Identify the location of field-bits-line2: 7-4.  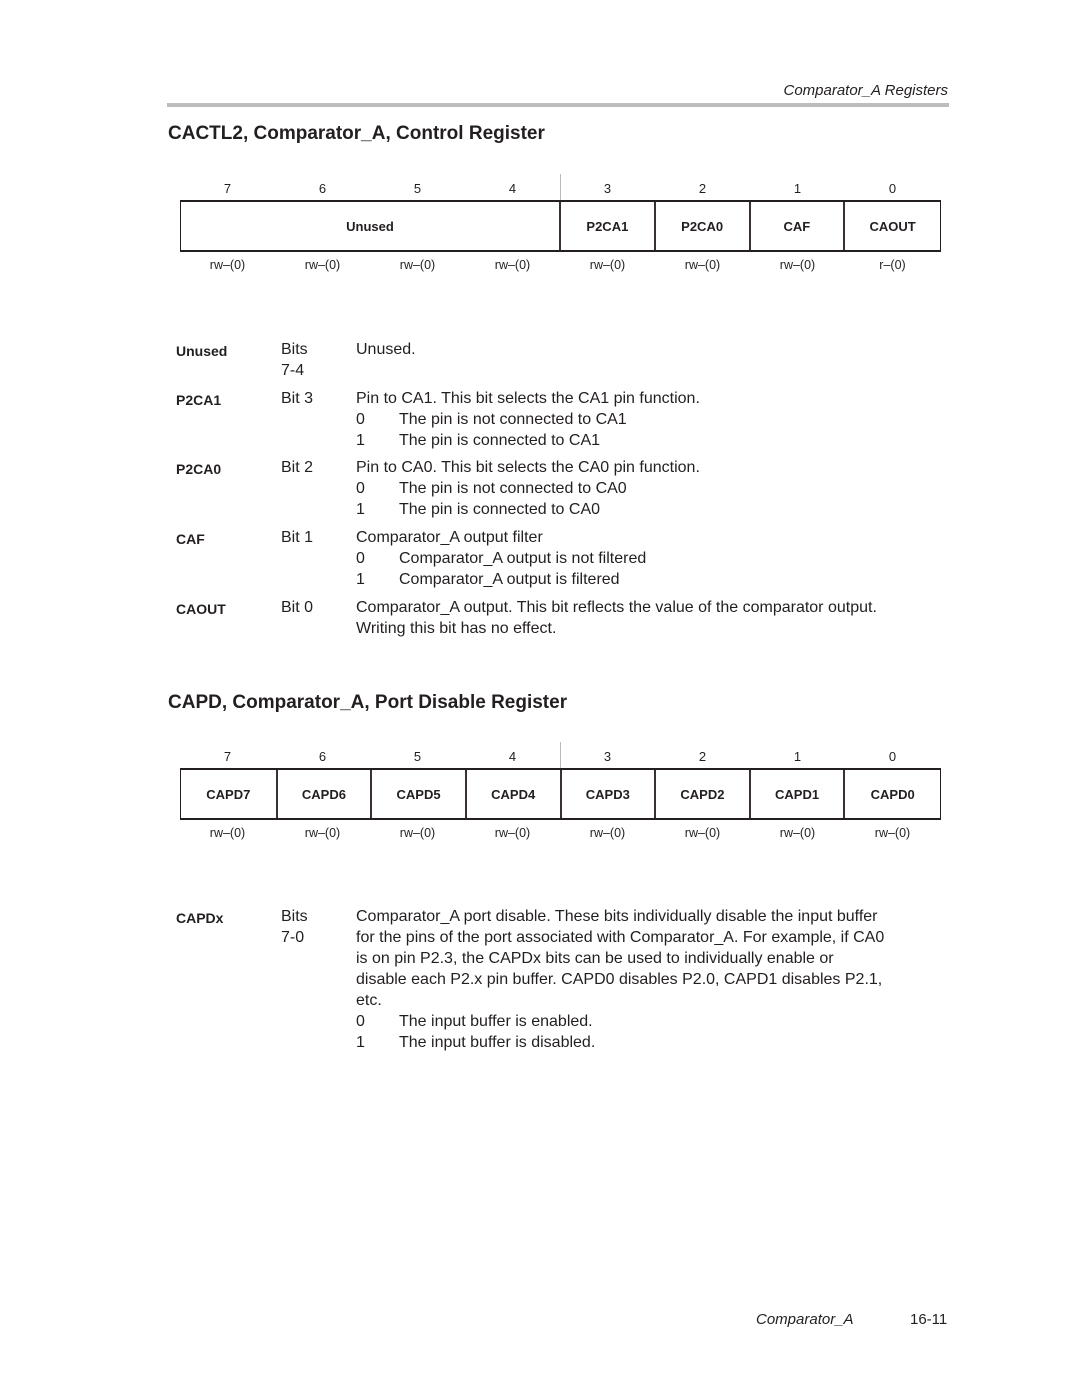
(293, 370).